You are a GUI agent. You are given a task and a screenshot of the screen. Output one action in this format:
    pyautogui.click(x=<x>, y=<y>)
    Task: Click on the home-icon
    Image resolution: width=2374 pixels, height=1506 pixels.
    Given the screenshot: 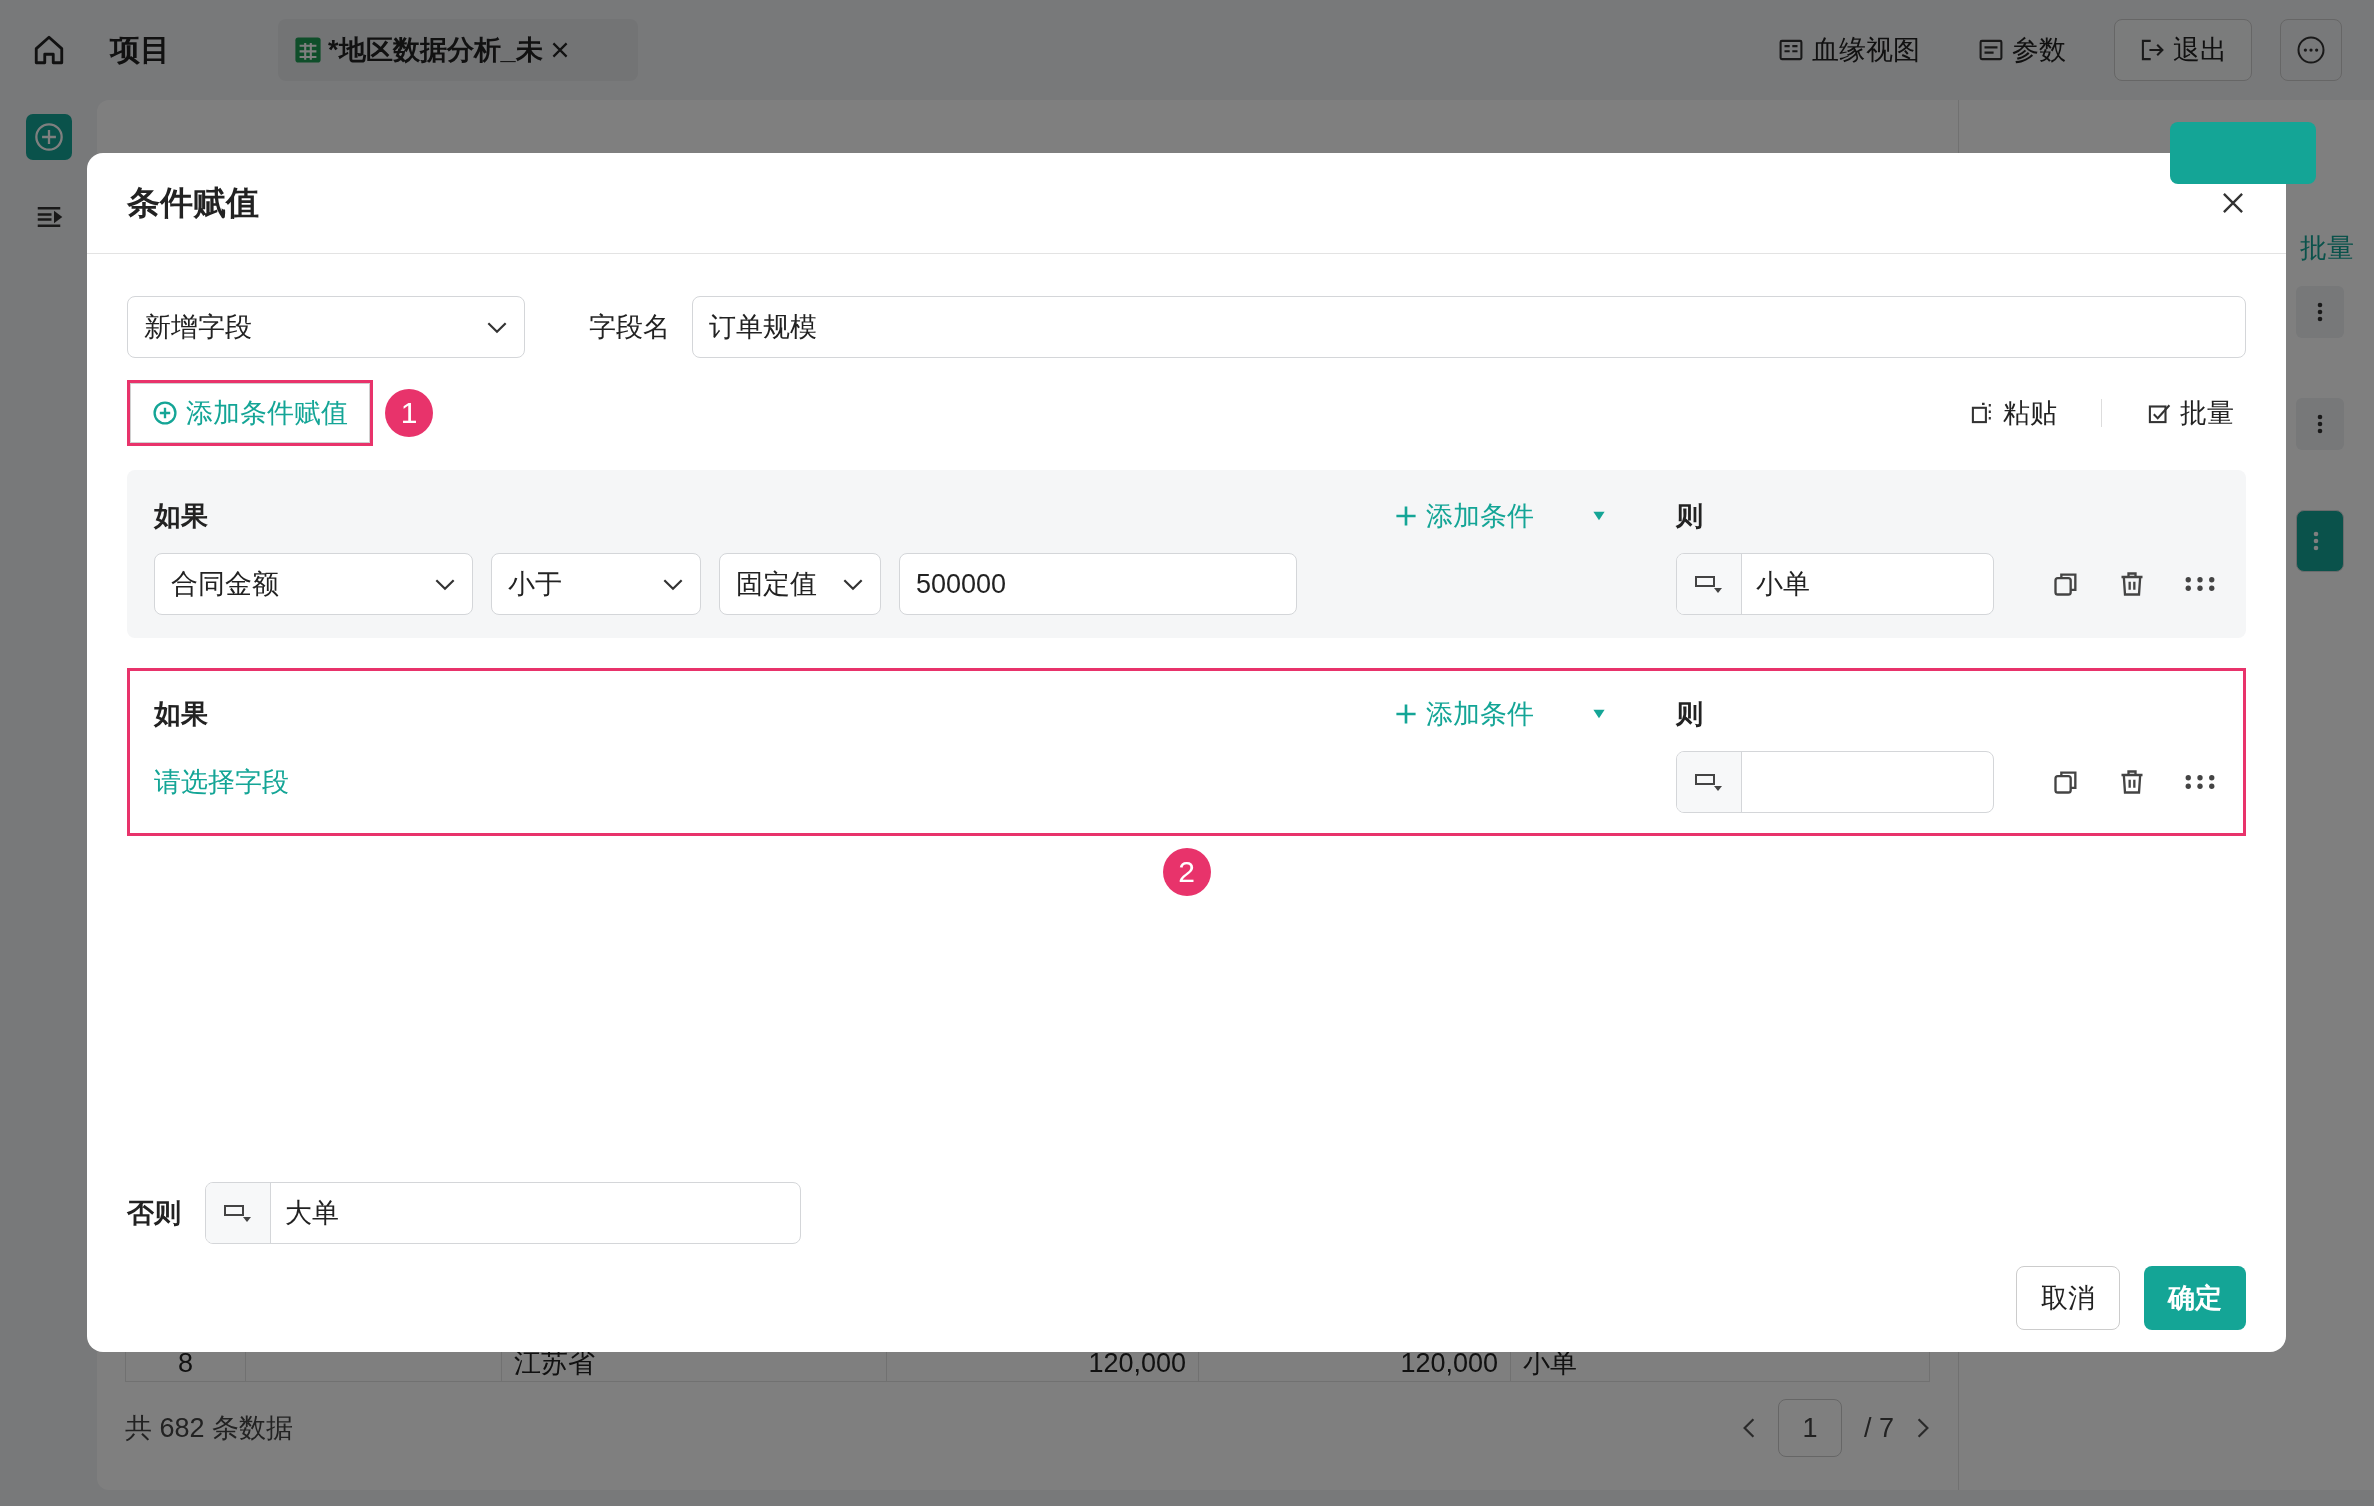 What is the action you would take?
    pyautogui.click(x=49, y=50)
    